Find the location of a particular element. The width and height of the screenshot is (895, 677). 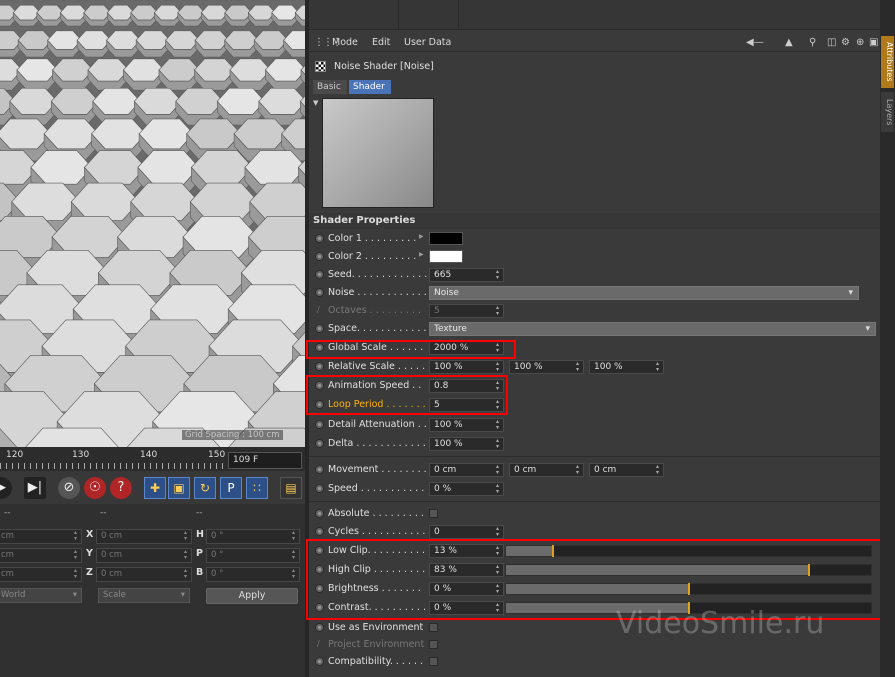

collapse-arrow-icon: ▼ is located at coordinates (315, 103).